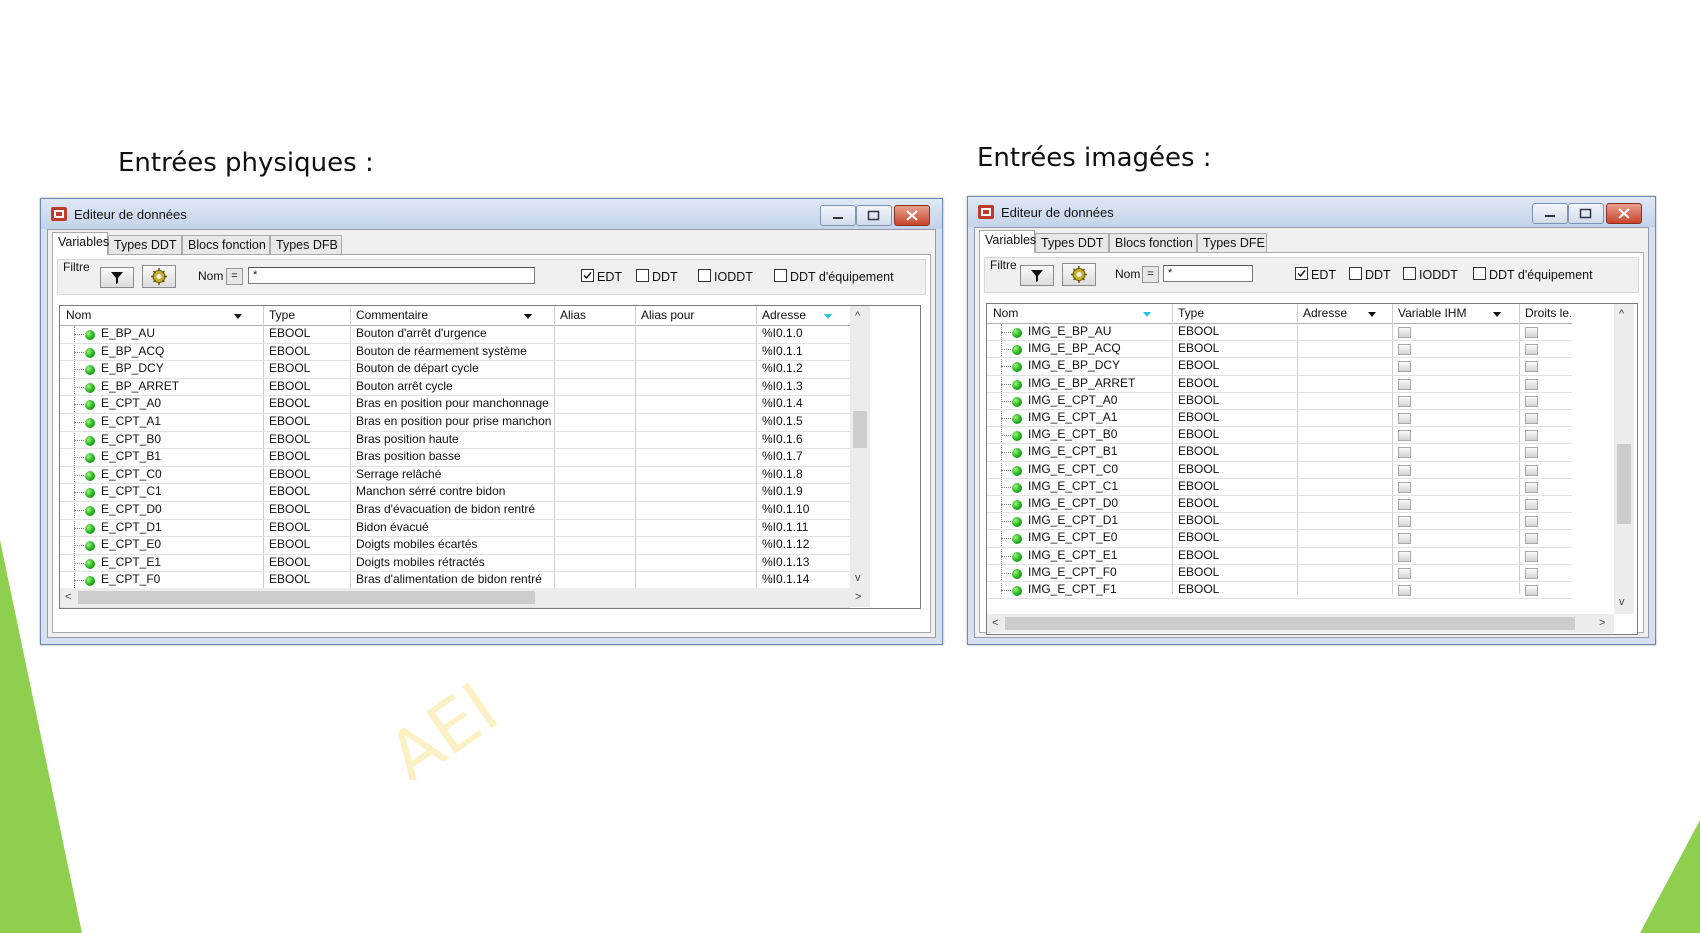  I want to click on filter-checkbox-ddt: DDT, so click(657, 277).